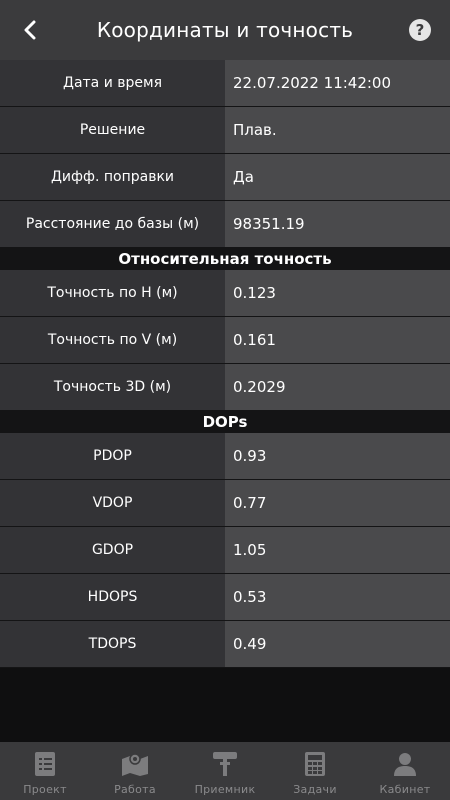 The image size is (450, 800). I want to click on tab-label: Приемник, so click(225, 789).